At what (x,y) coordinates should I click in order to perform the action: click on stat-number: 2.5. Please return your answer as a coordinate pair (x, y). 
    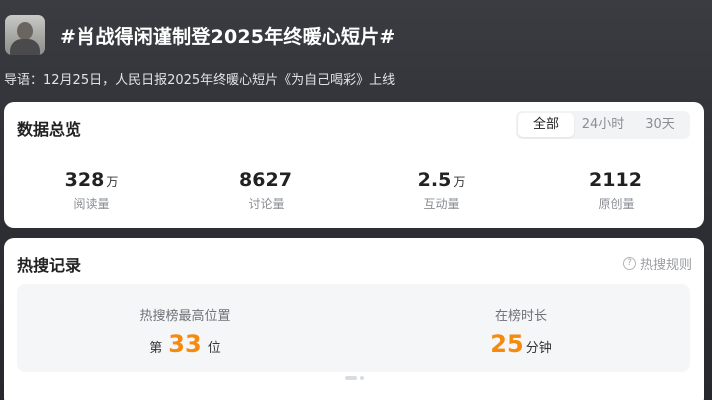
    Looking at the image, I should click on (434, 180).